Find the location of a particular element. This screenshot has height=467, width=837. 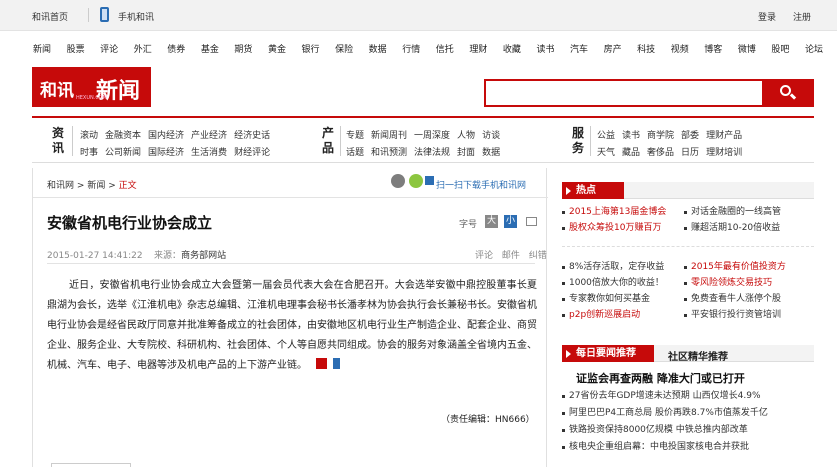

article-meta: 2015-01-27 14:41:22 来源：商务部网站 is located at coordinates (136, 254).